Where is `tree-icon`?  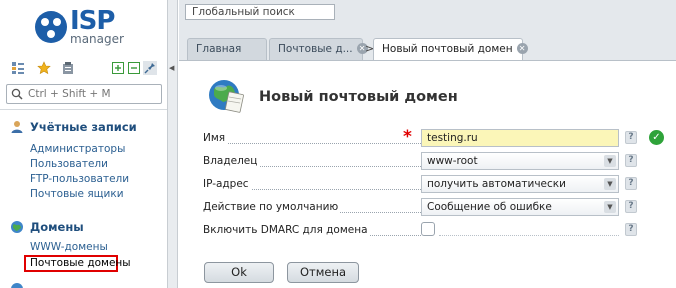 tree-icon is located at coordinates (18, 68).